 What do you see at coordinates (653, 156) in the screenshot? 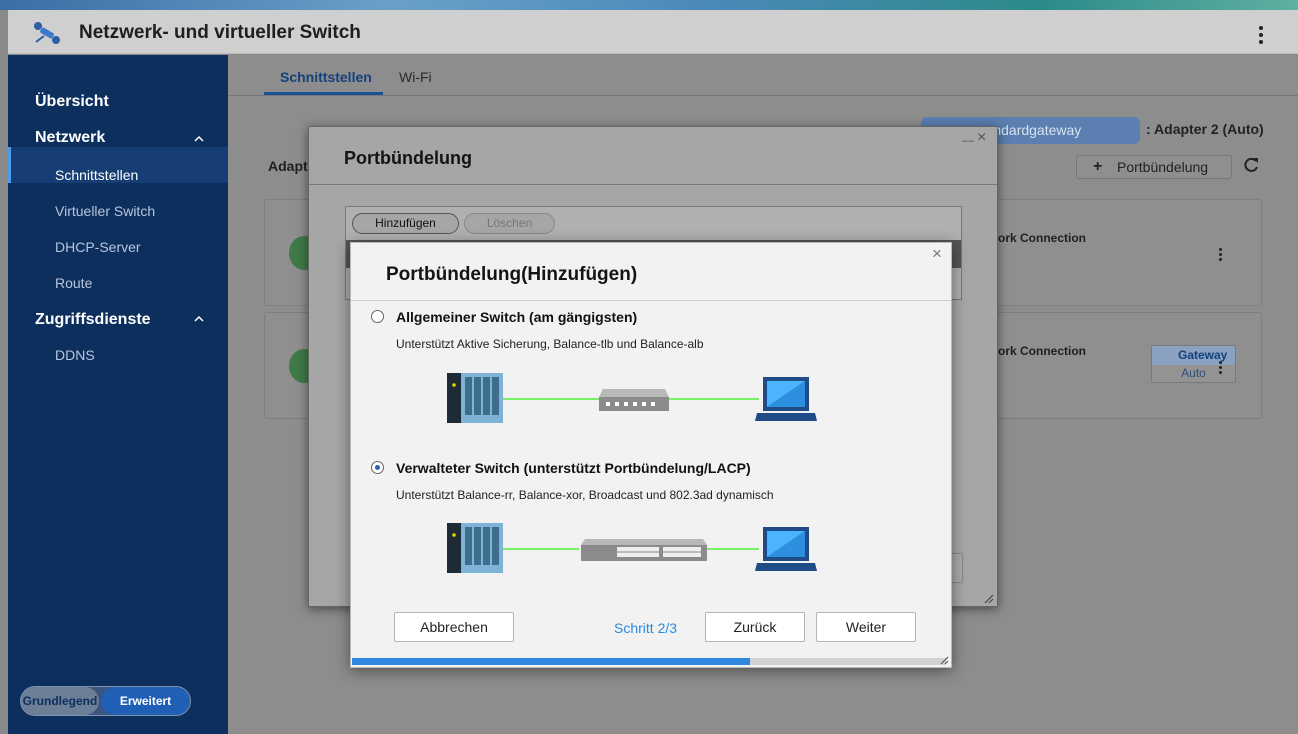
I see `dialog-header: Portbündelung — ×` at bounding box center [653, 156].